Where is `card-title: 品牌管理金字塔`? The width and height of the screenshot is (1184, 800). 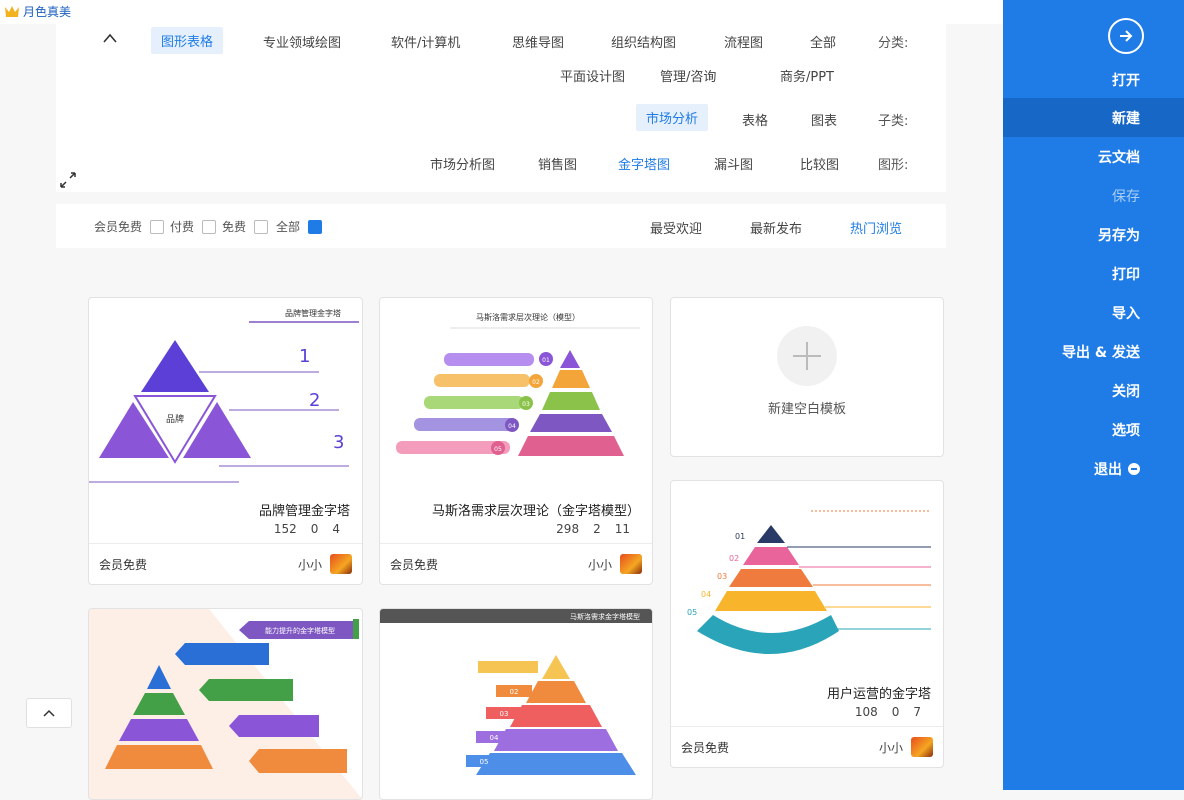
card-title: 品牌管理金字塔 is located at coordinates (304, 511).